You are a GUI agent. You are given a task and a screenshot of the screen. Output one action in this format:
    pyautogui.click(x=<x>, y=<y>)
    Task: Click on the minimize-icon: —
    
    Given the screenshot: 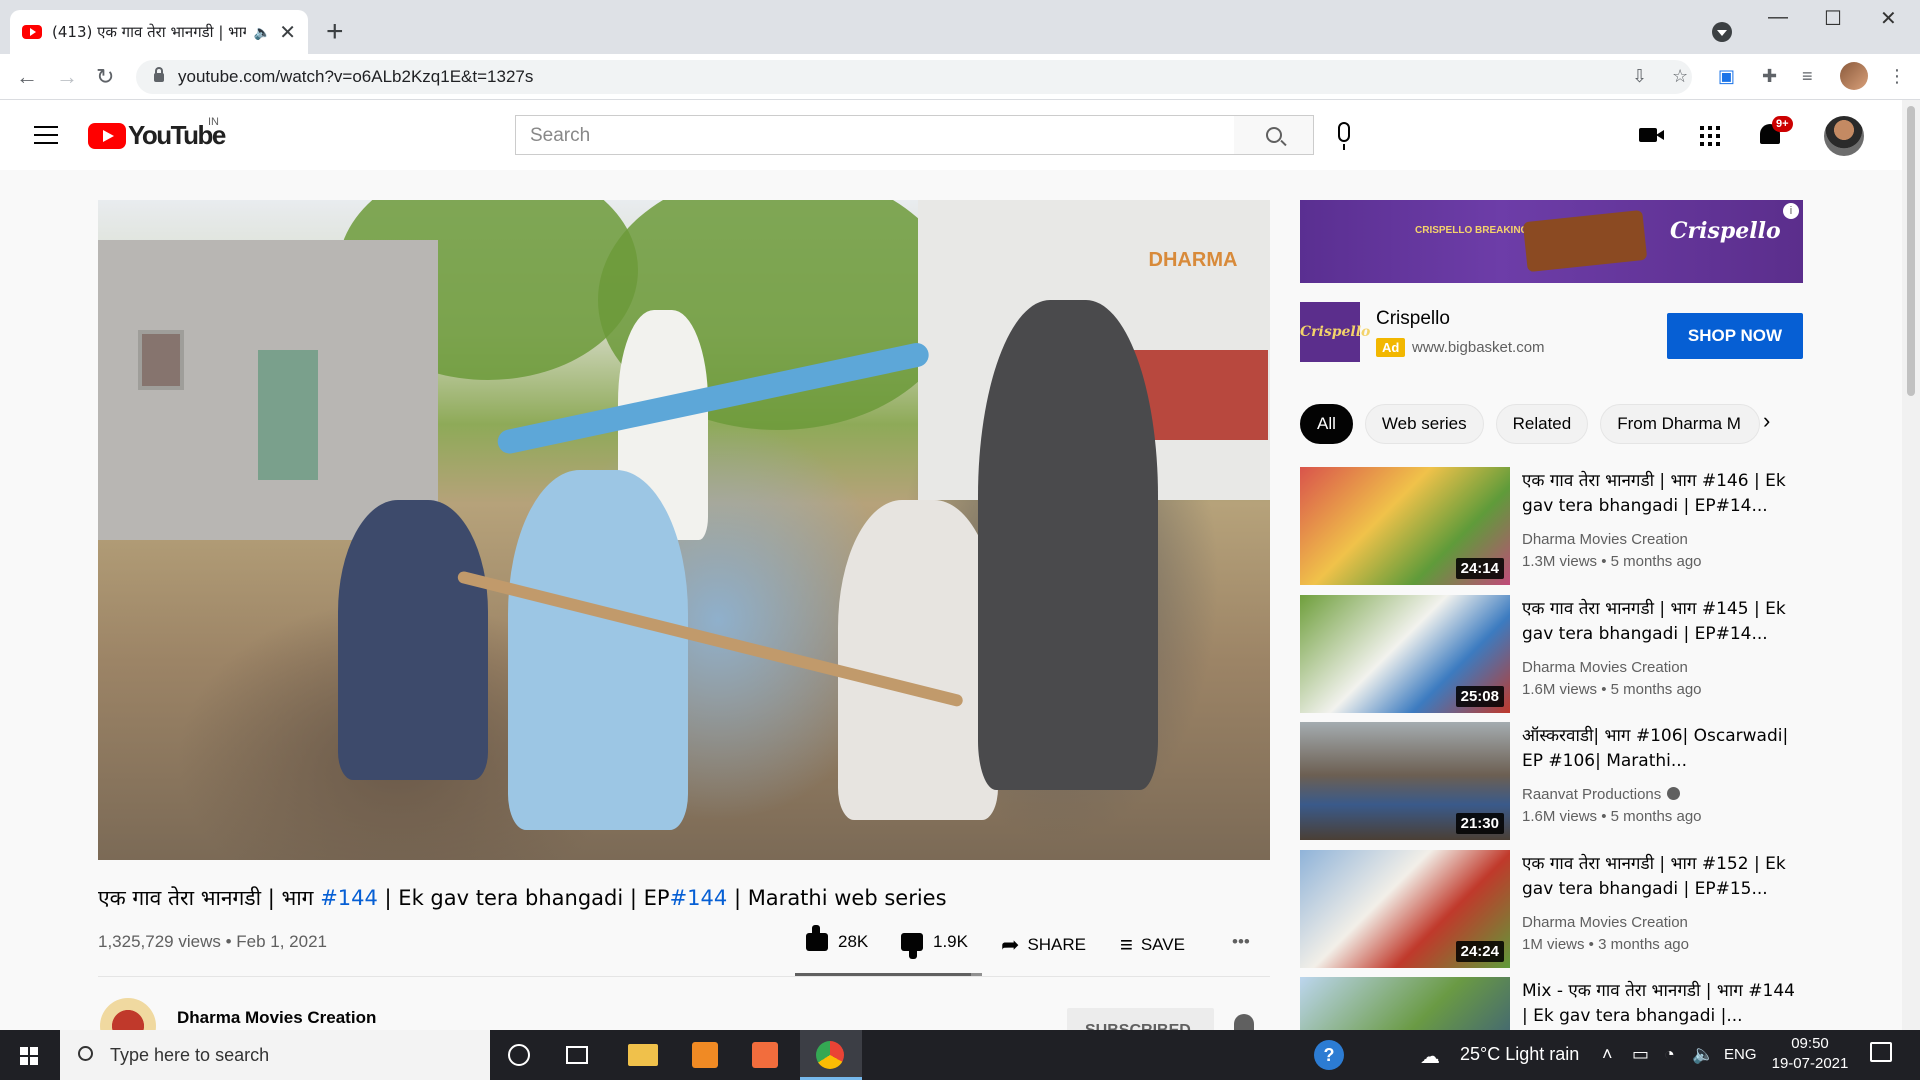 What is the action you would take?
    pyautogui.click(x=1778, y=17)
    